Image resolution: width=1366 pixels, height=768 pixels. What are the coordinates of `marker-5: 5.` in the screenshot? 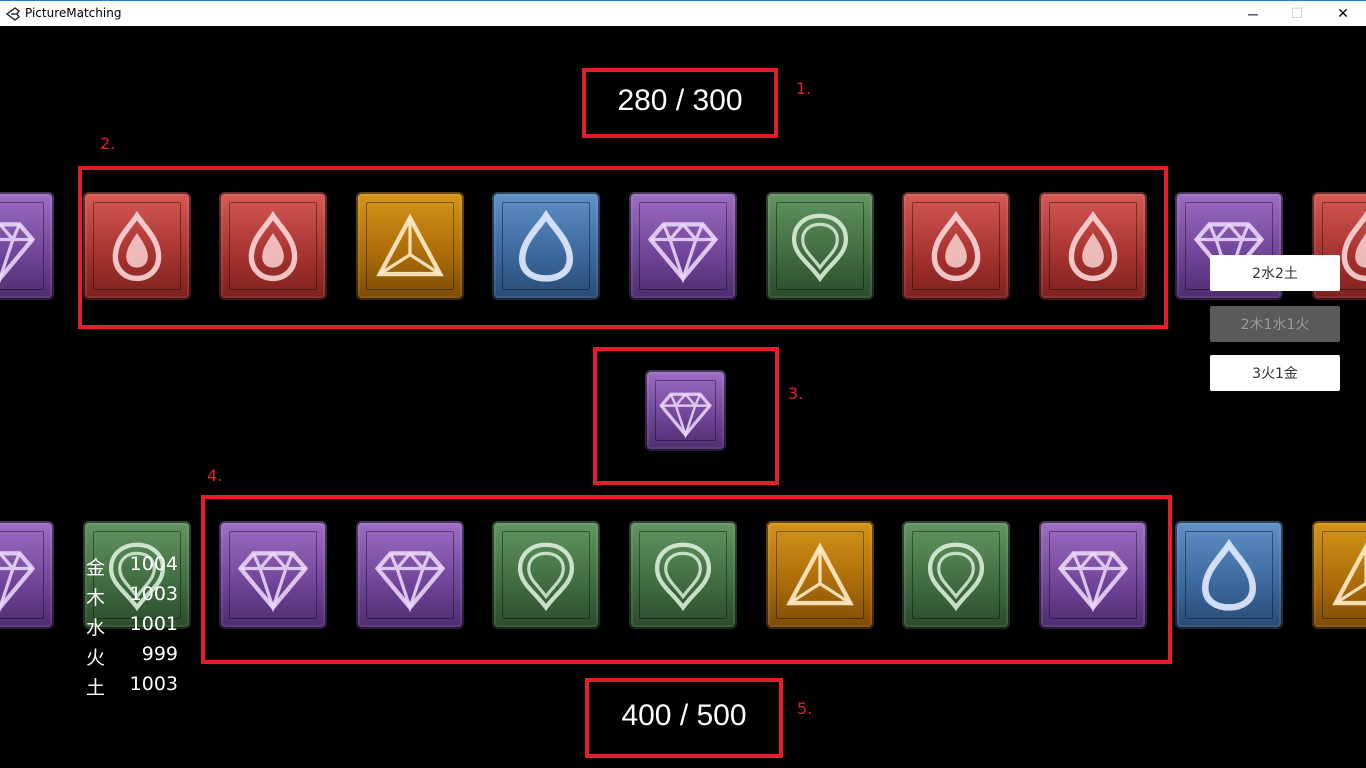 It's located at (805, 708).